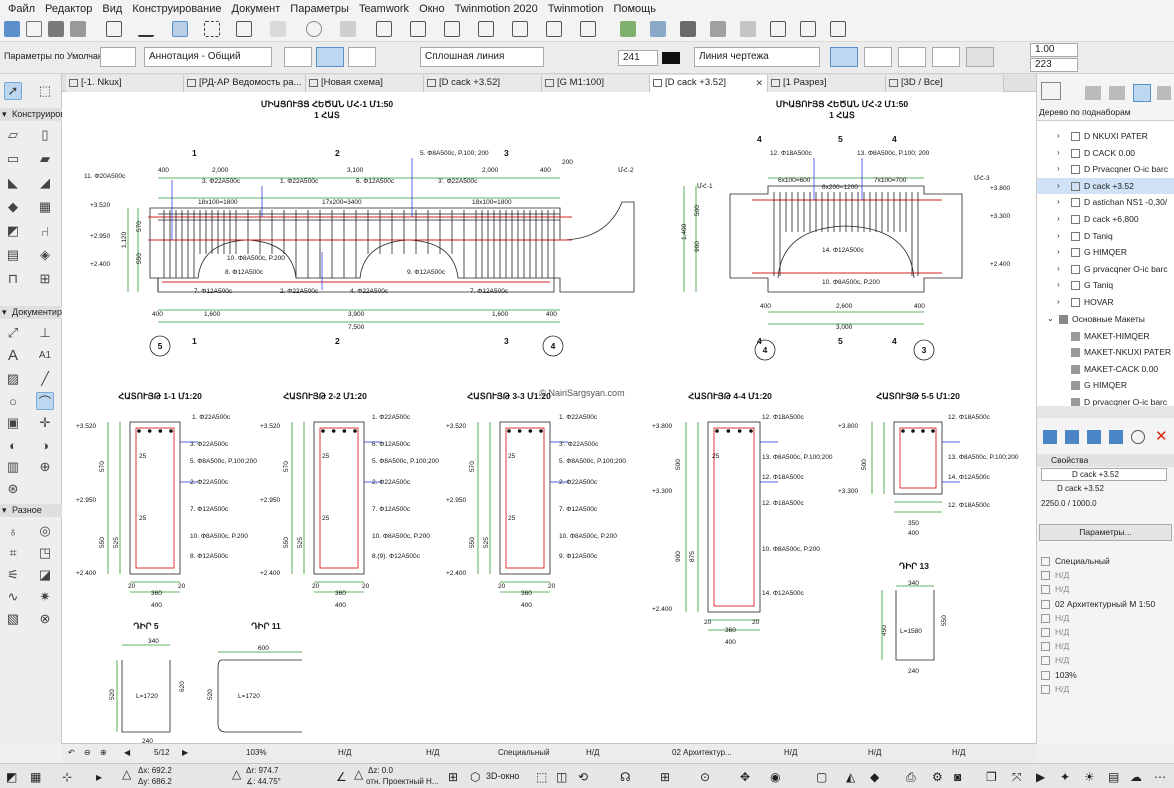  I want to click on compass-icon: ✦, so click(1065, 777).